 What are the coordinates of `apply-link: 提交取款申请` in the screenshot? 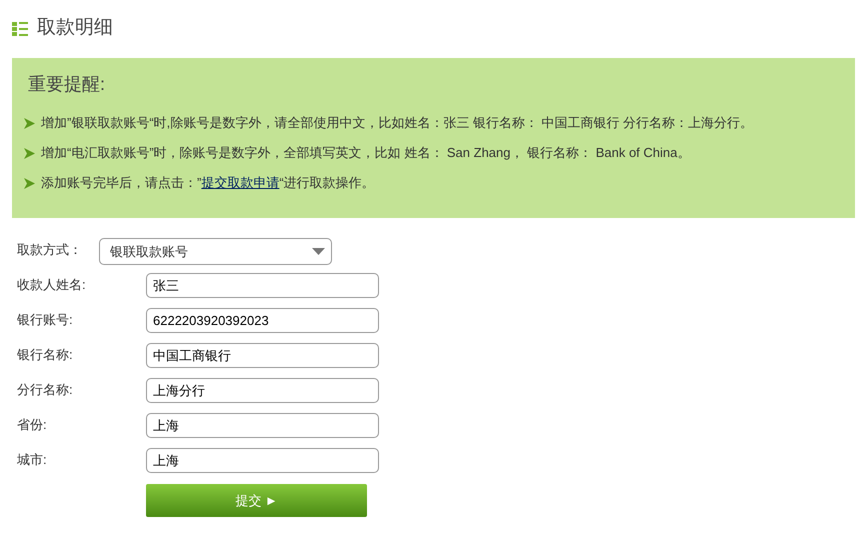 It's located at (240, 182).